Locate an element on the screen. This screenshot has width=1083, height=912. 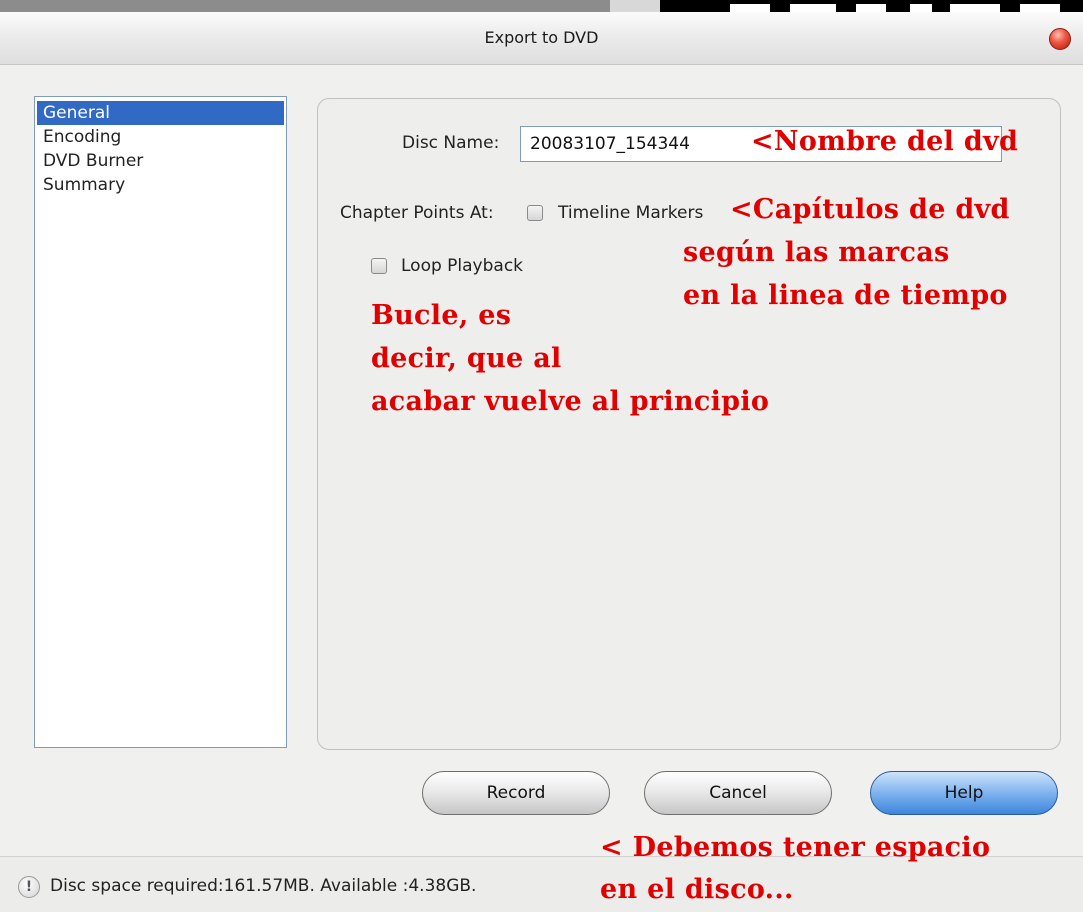
sidebar-item-general: General is located at coordinates (160, 113).